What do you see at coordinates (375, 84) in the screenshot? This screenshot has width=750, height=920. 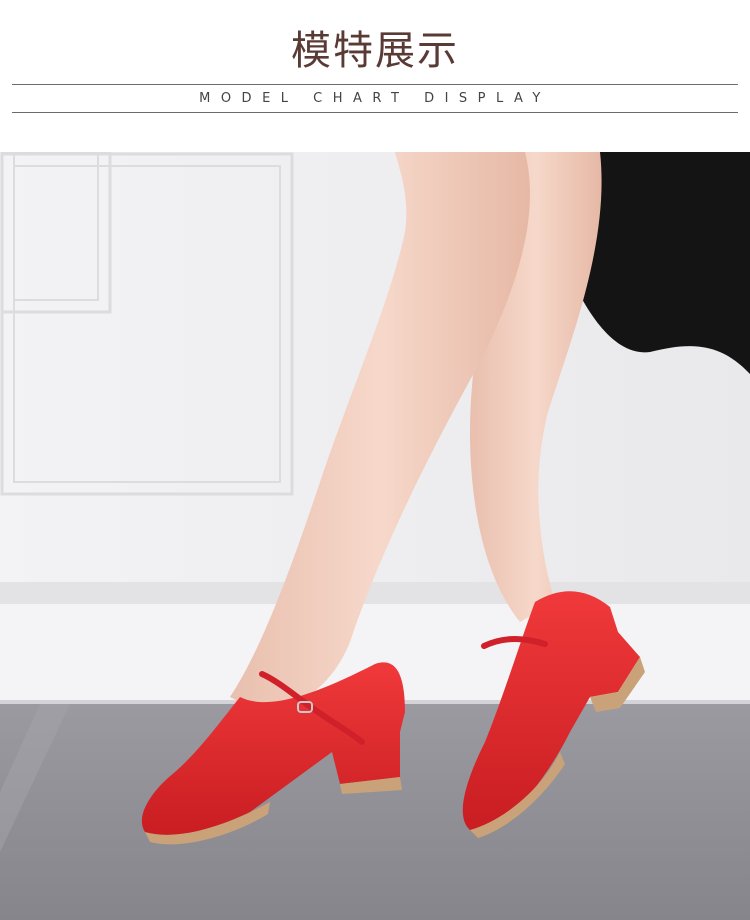 I see `divider-top` at bounding box center [375, 84].